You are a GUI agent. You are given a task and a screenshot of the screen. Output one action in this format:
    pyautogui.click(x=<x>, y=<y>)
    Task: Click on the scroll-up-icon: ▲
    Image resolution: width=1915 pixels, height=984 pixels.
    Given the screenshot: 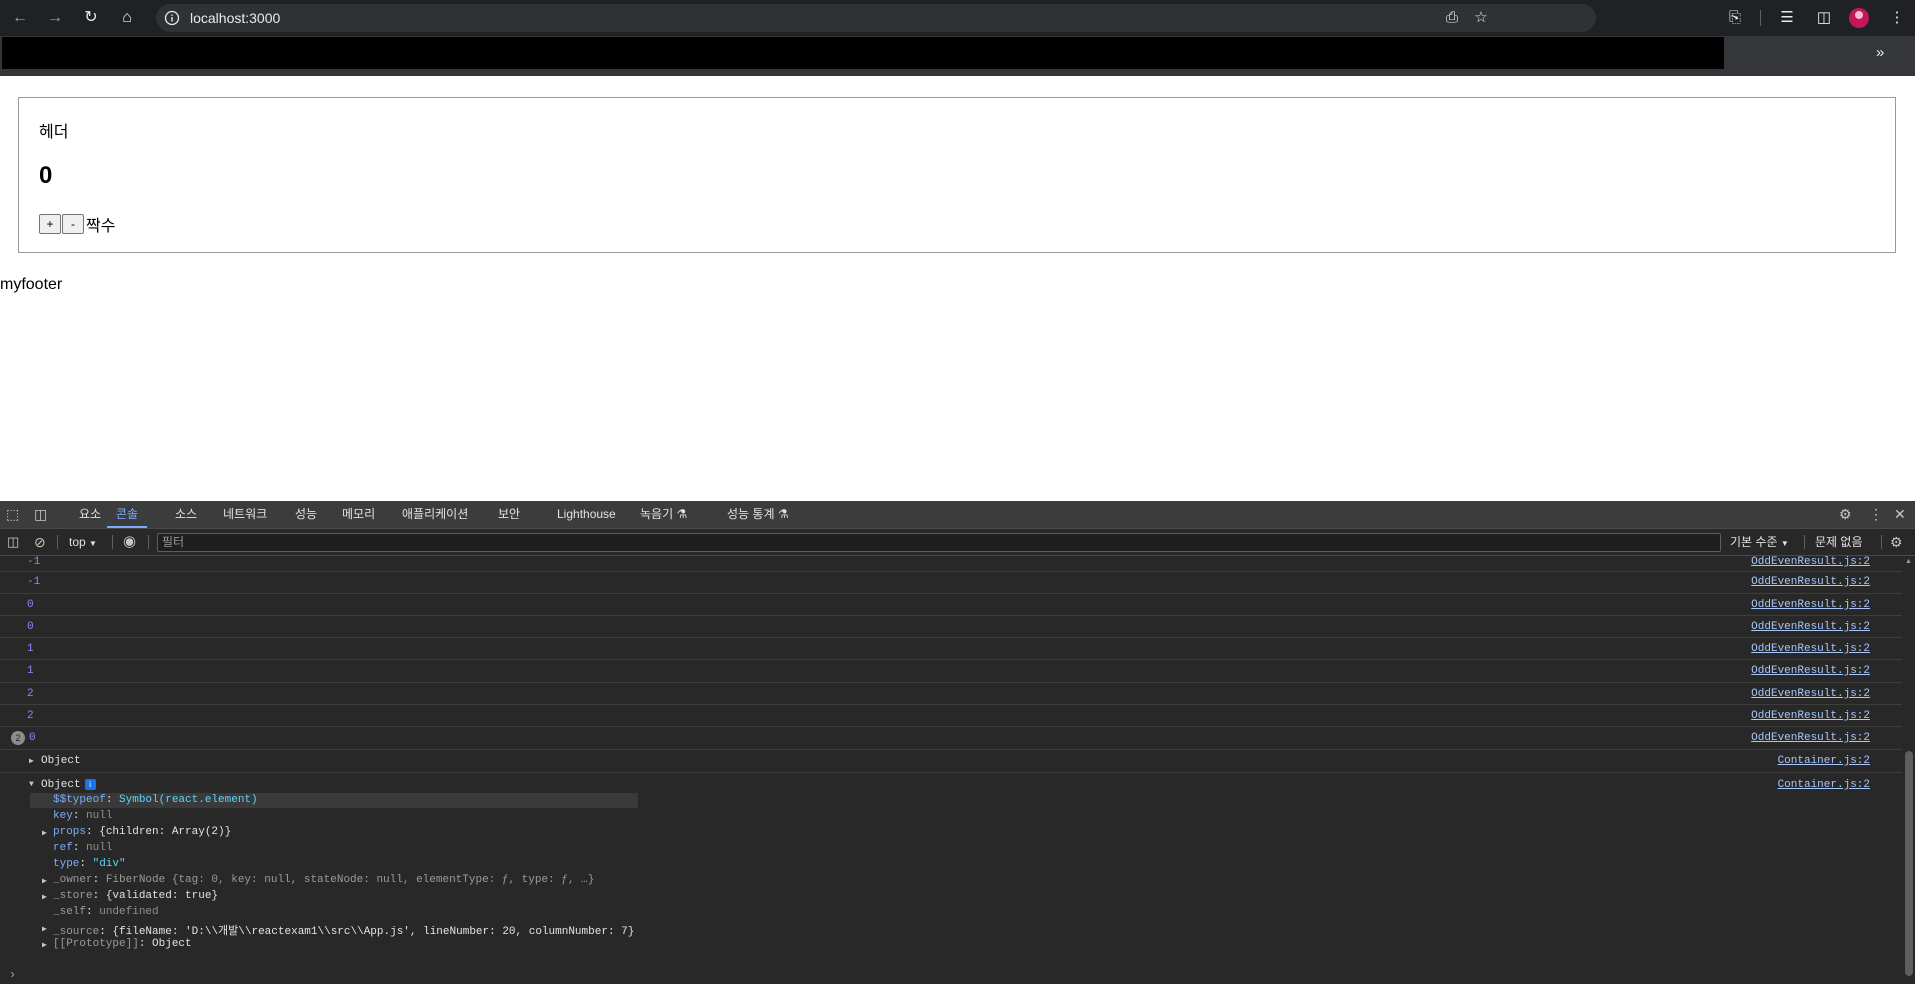 What is the action you would take?
    pyautogui.click(x=1908, y=561)
    